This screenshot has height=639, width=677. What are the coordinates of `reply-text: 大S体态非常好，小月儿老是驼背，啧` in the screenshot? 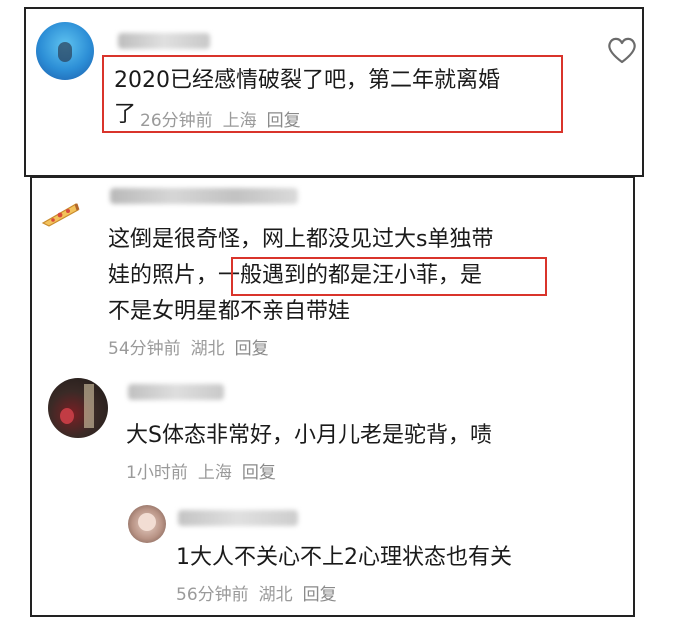 It's located at (309, 435).